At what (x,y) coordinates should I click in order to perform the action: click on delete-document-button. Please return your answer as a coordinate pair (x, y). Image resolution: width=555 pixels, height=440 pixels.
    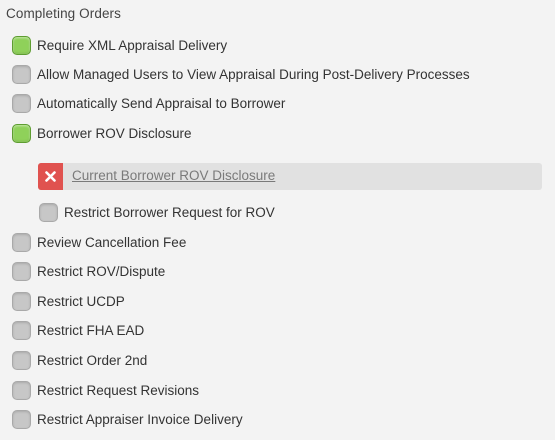
    Looking at the image, I should click on (50, 176).